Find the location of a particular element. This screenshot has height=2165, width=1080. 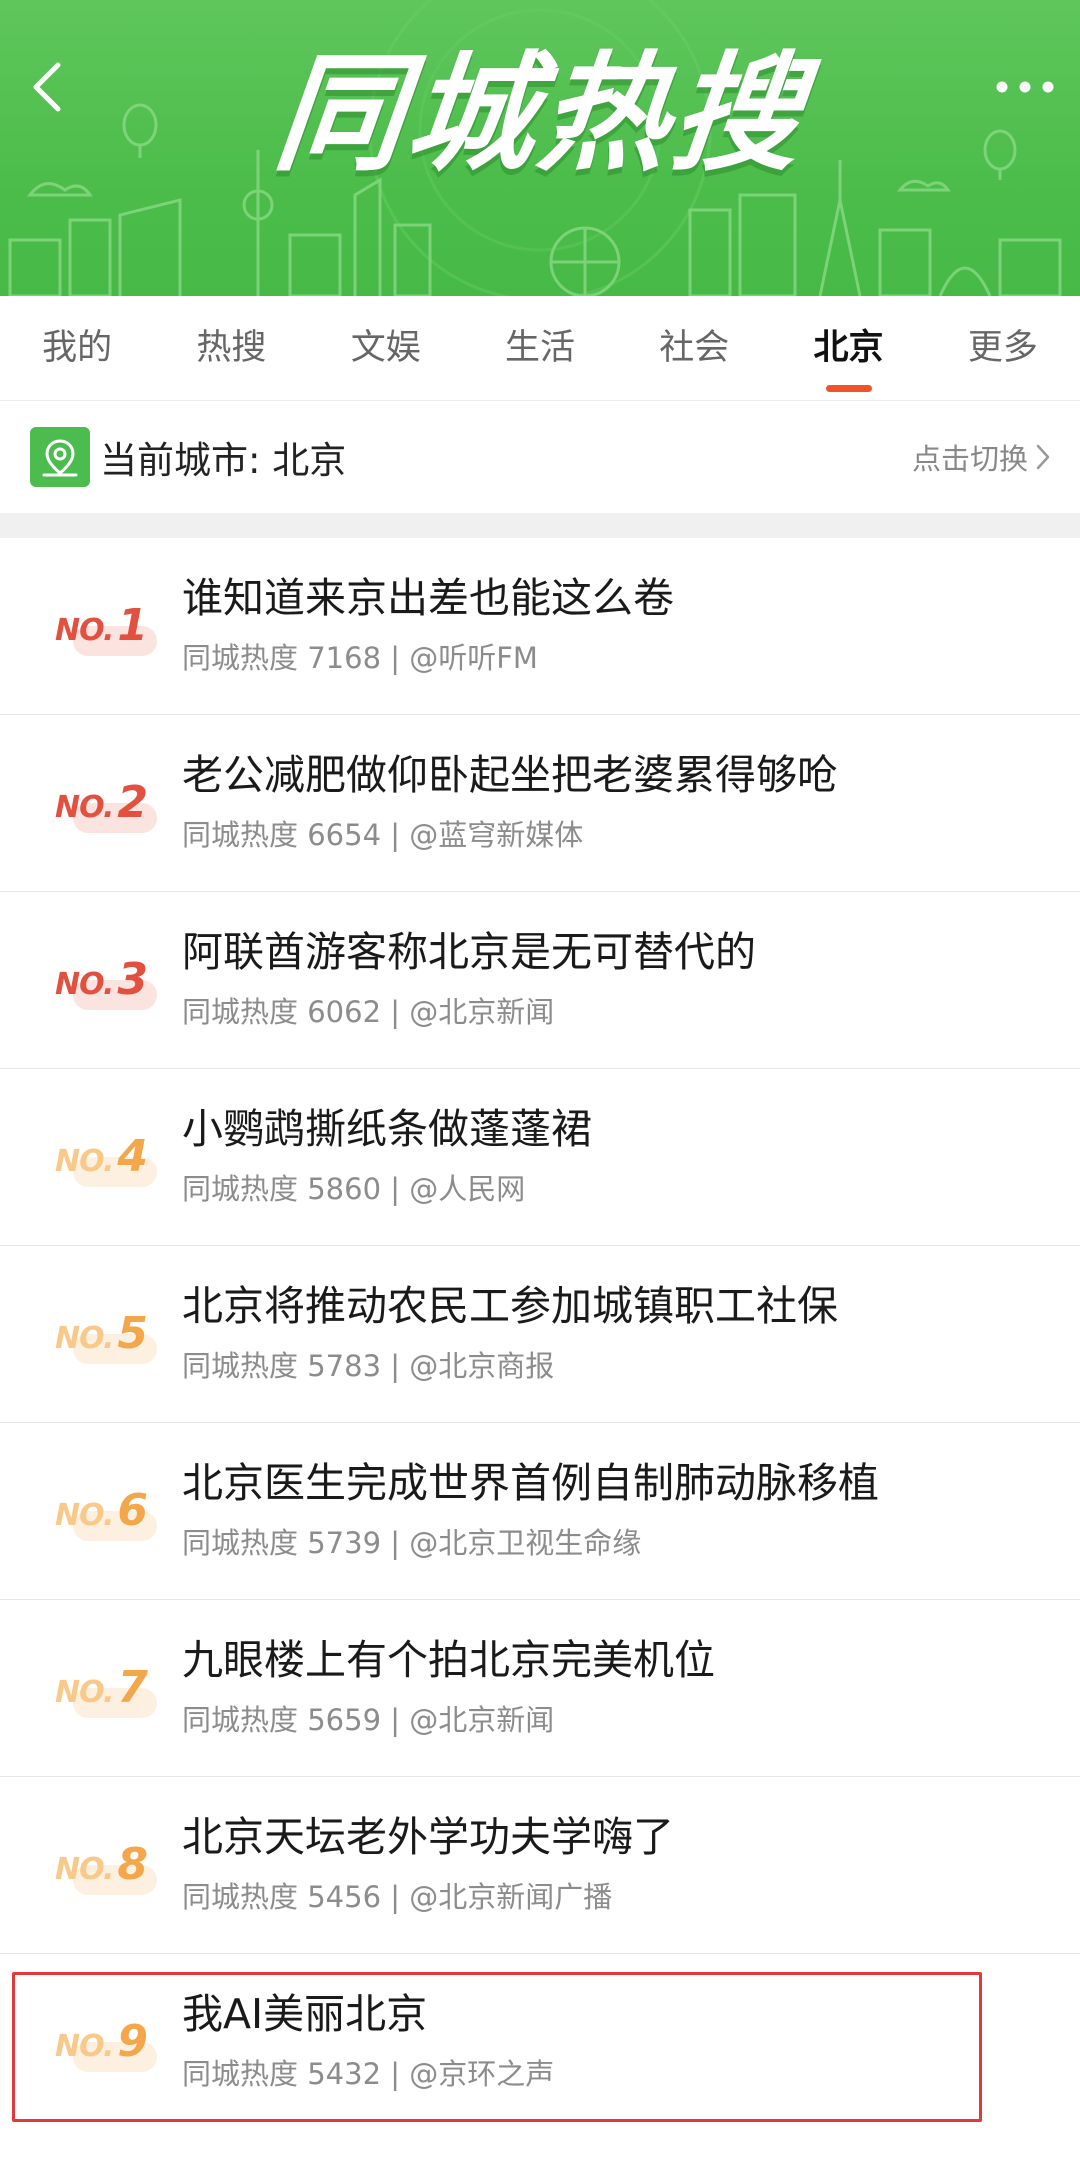

list-item: NO.3 阿联酋游客称北京是无可替代的 同城热度 6062 | @北京新闻 is located at coordinates (540, 980).